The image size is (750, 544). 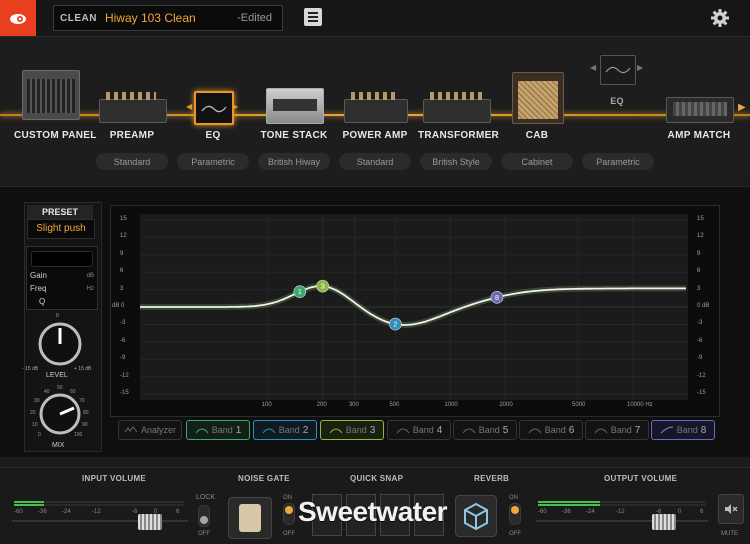 I want to click on cab-unit, so click(x=538, y=98).